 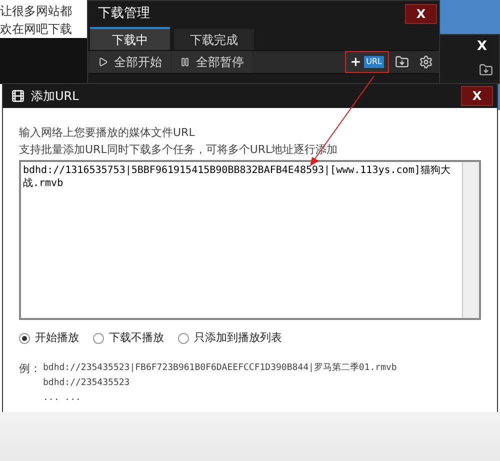 I want to click on scrollbar, so click(x=470, y=240).